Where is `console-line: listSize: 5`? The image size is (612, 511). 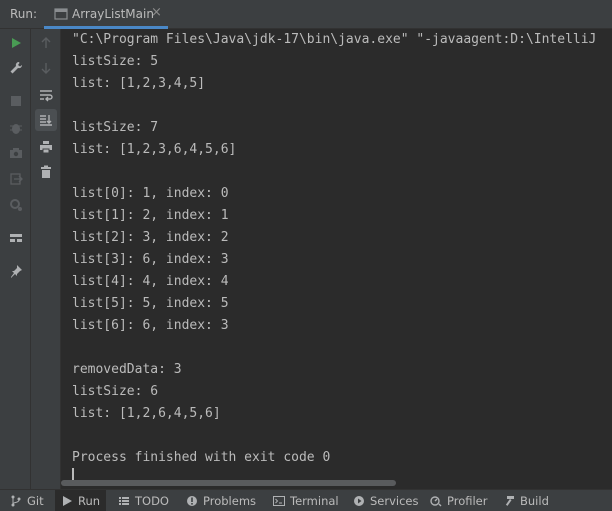
console-line: listSize: 5 is located at coordinates (115, 61).